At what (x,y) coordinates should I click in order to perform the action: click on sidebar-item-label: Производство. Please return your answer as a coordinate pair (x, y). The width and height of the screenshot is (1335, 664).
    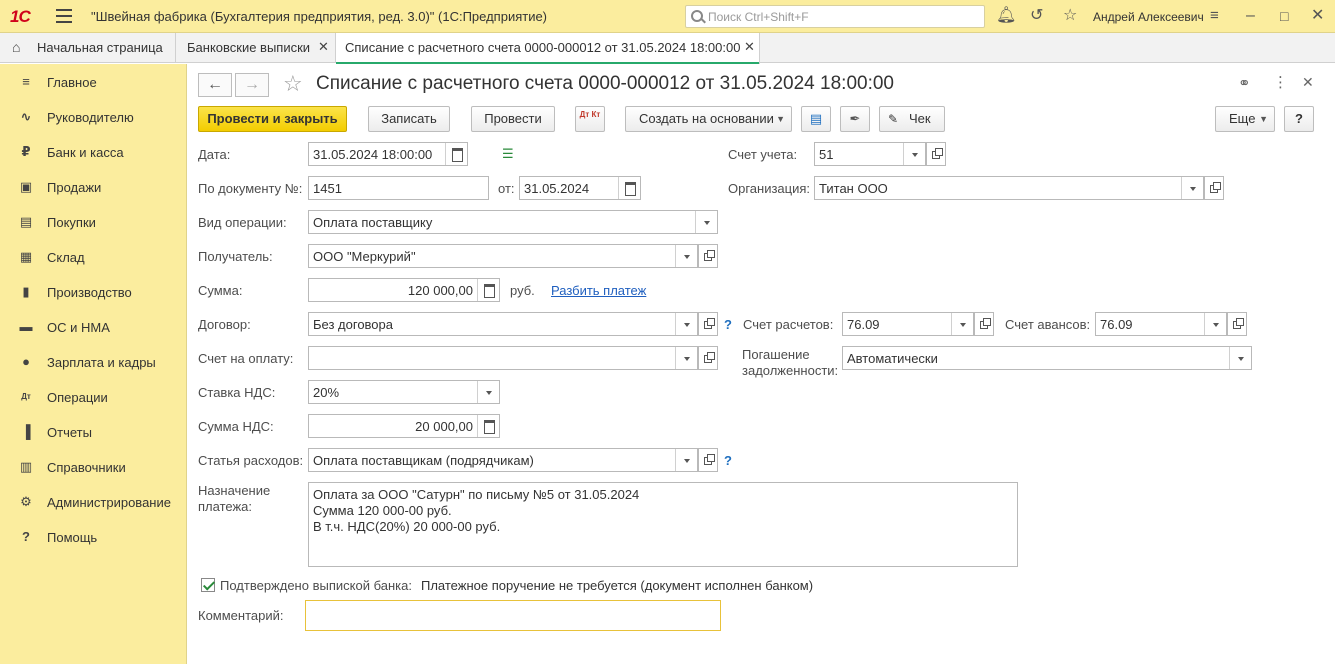
    Looking at the image, I should click on (89, 292).